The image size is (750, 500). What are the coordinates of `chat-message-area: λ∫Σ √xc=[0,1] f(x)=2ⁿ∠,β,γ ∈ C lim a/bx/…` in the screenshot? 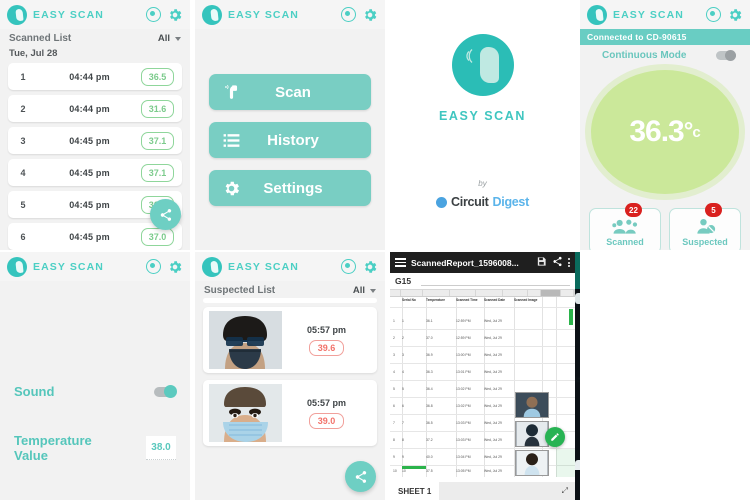 It's located at (577, 379).